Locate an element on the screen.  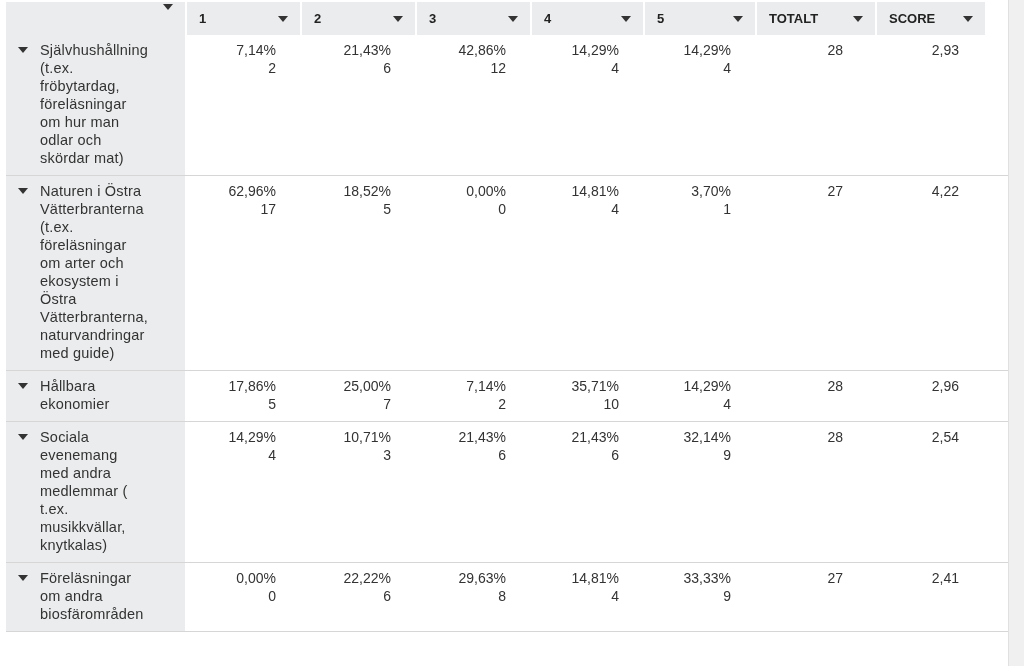
row-label: Självhushållning (t.ex. fröbytardag, föreläsningar om hur man odlar och skördar mat) is located at coordinates (94, 104).